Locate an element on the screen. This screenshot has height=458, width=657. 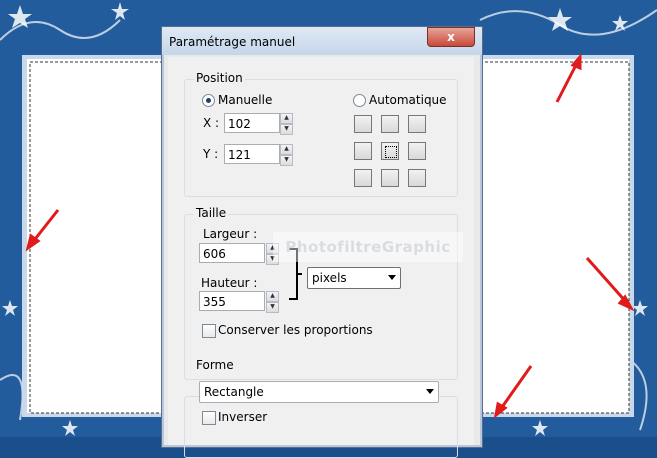
x-spin-down-icon: ▼ is located at coordinates (286, 129).